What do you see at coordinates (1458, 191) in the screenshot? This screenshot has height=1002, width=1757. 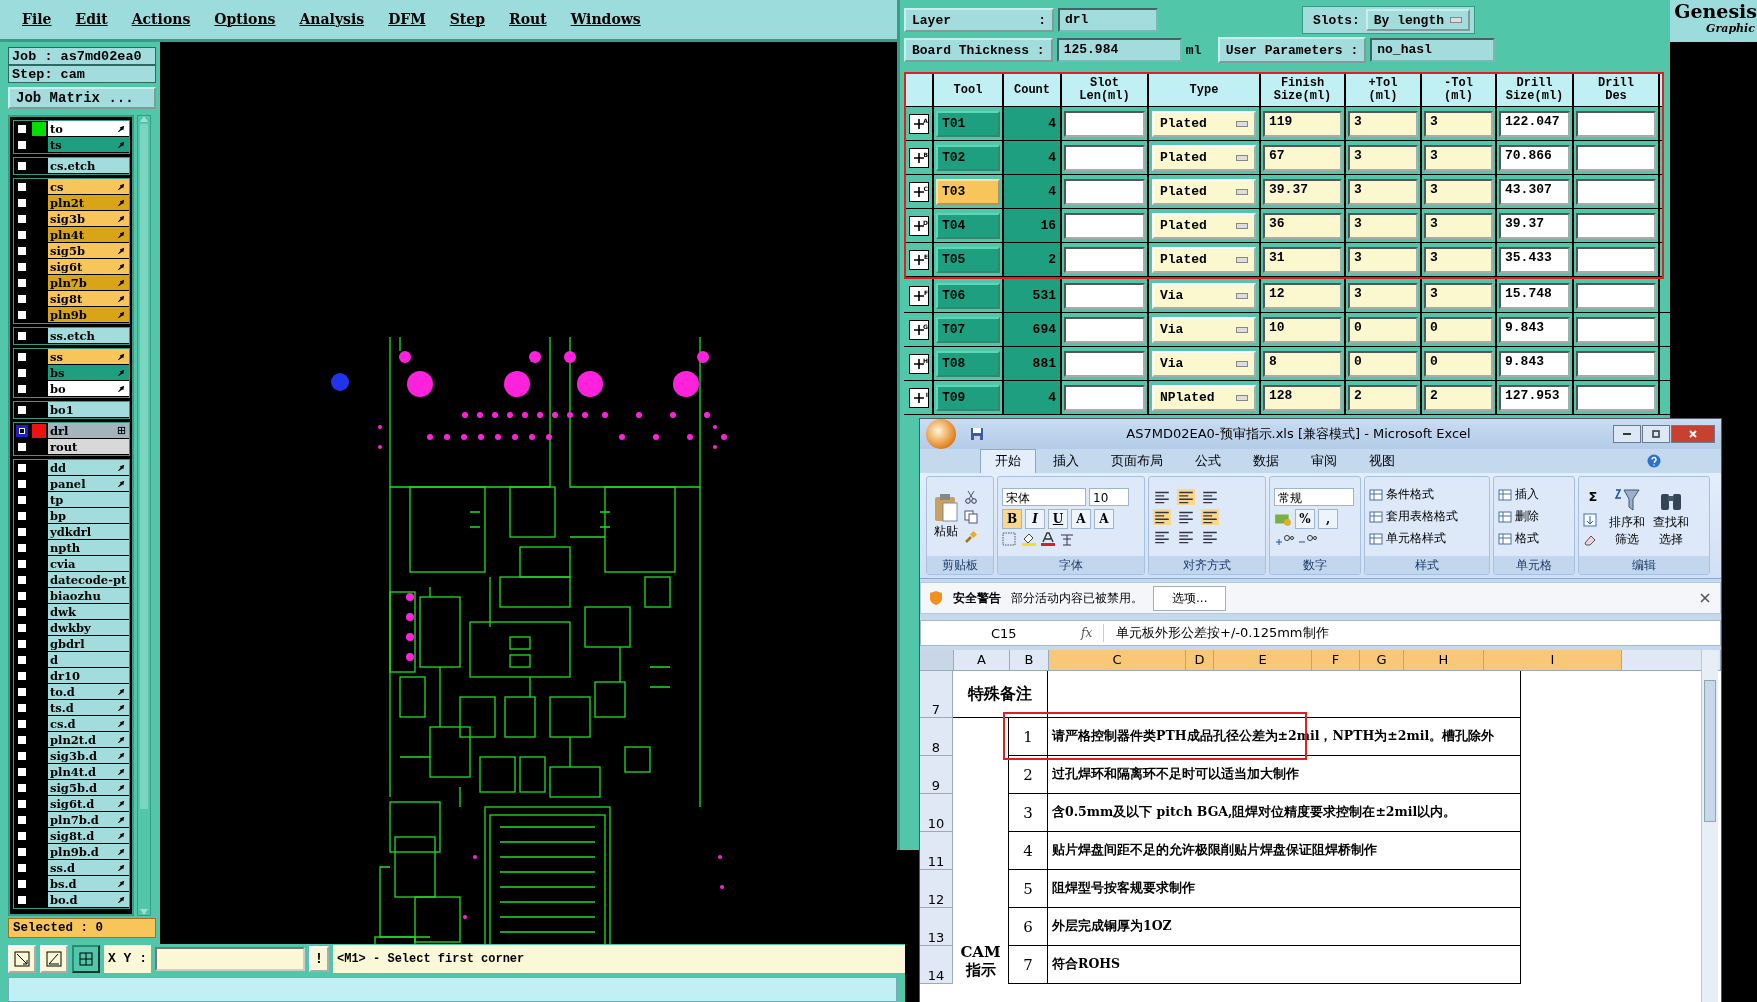 I see `minus-tolerance-field: 3` at bounding box center [1458, 191].